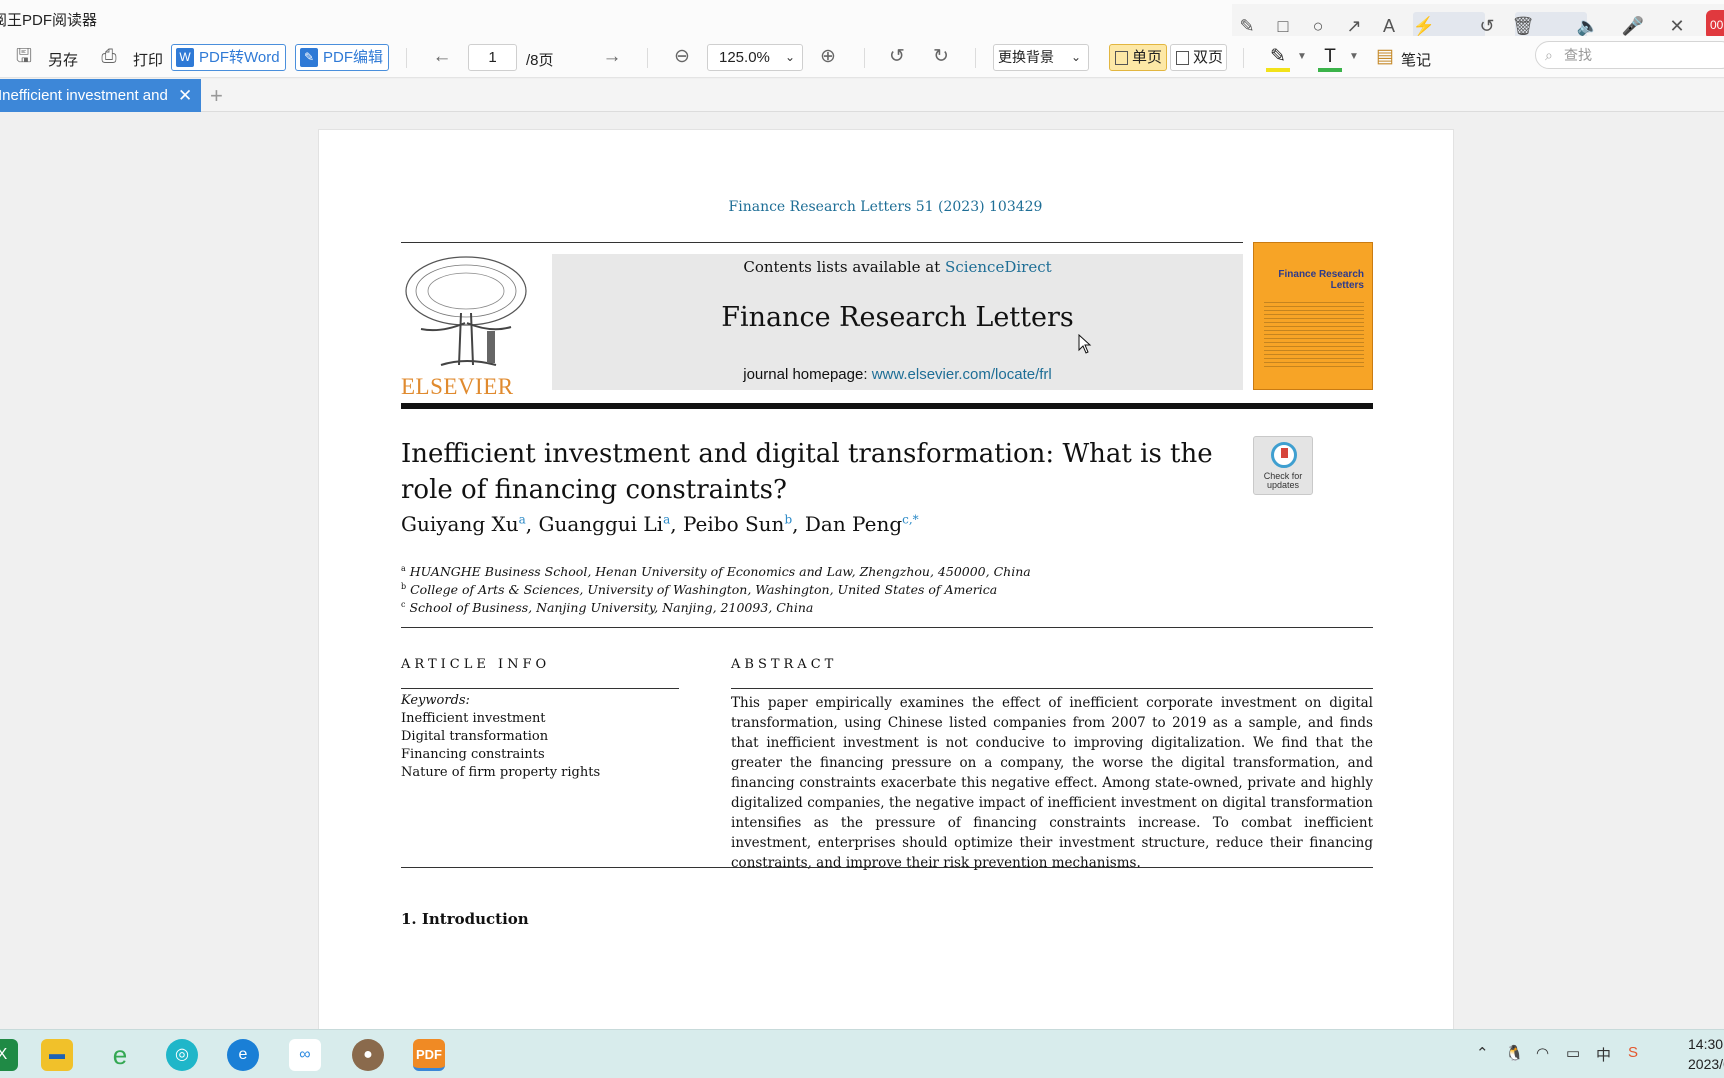 This screenshot has width=1724, height=1078. Describe the element at coordinates (789, 57) in the screenshot. I see `chevron-down-icon: ⌄` at that location.